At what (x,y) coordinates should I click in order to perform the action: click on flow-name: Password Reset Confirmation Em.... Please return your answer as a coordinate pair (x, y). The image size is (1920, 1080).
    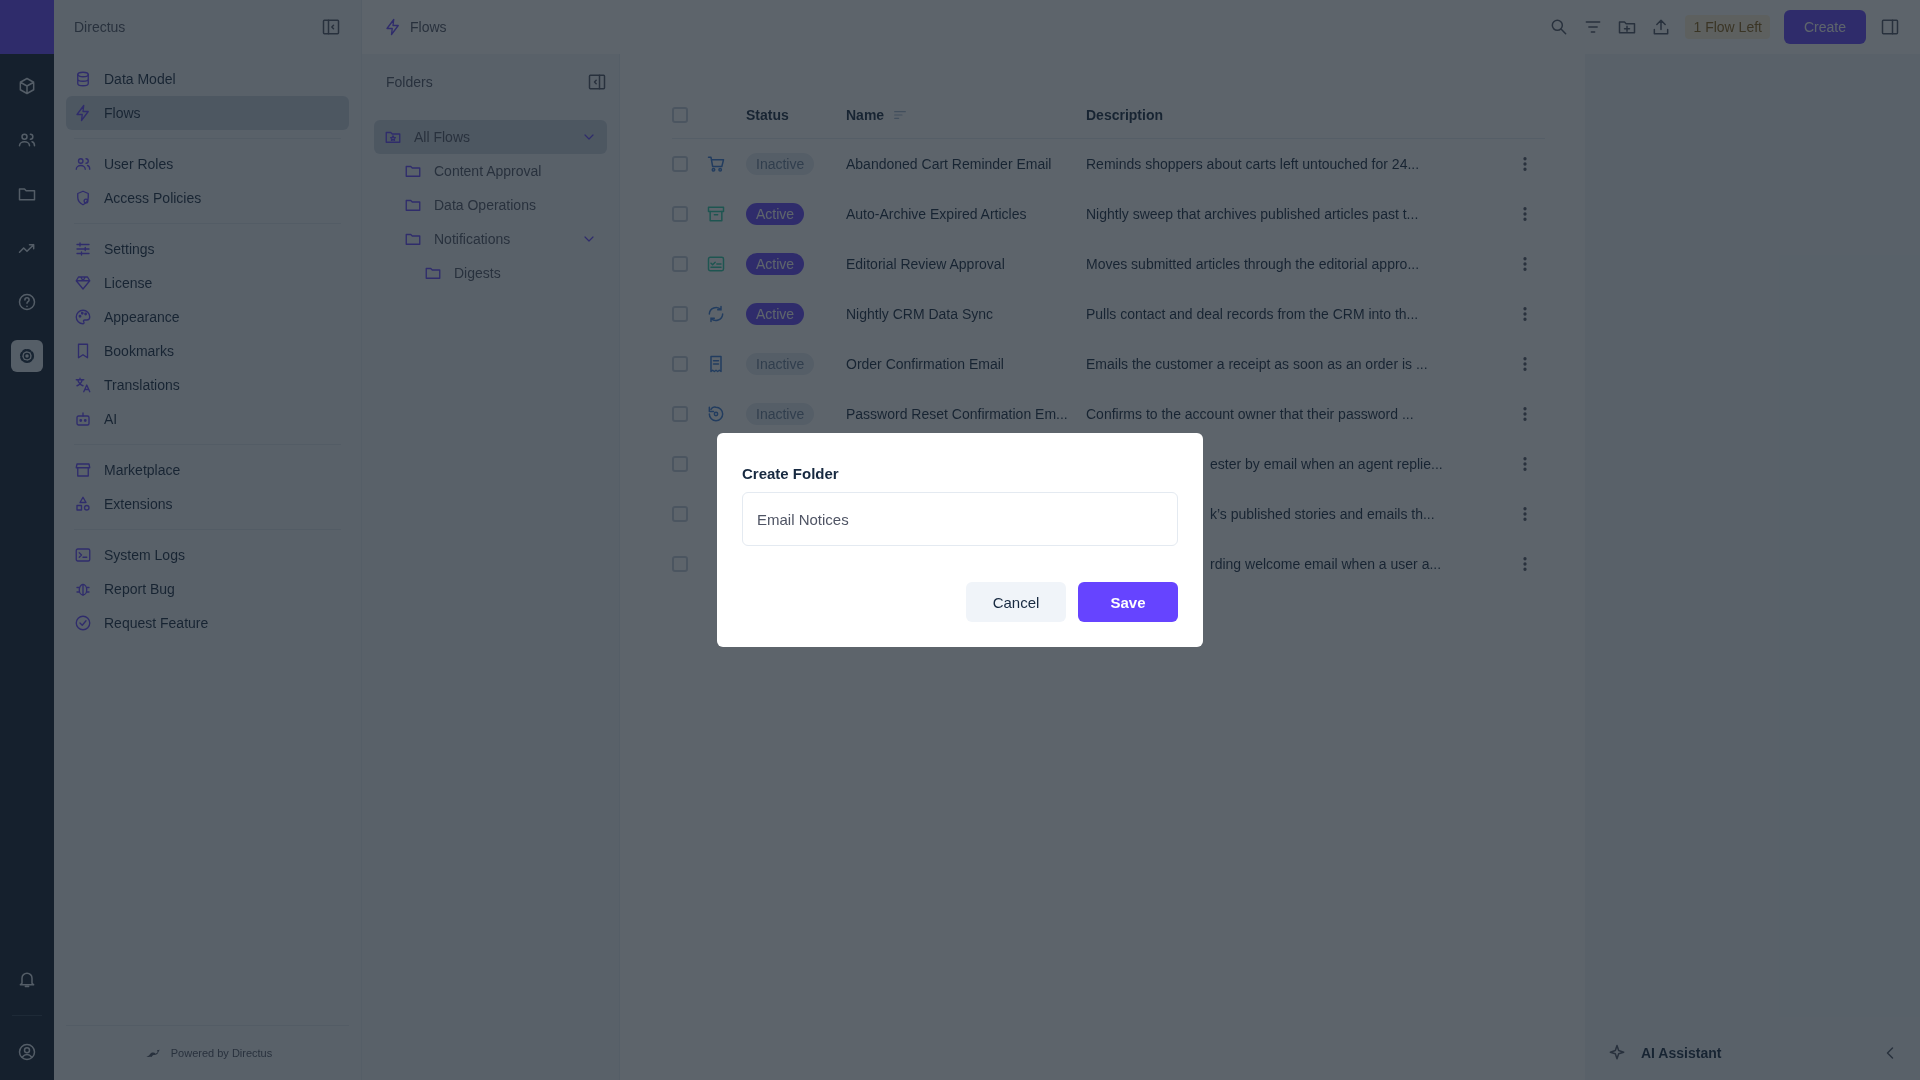
    Looking at the image, I should click on (957, 414).